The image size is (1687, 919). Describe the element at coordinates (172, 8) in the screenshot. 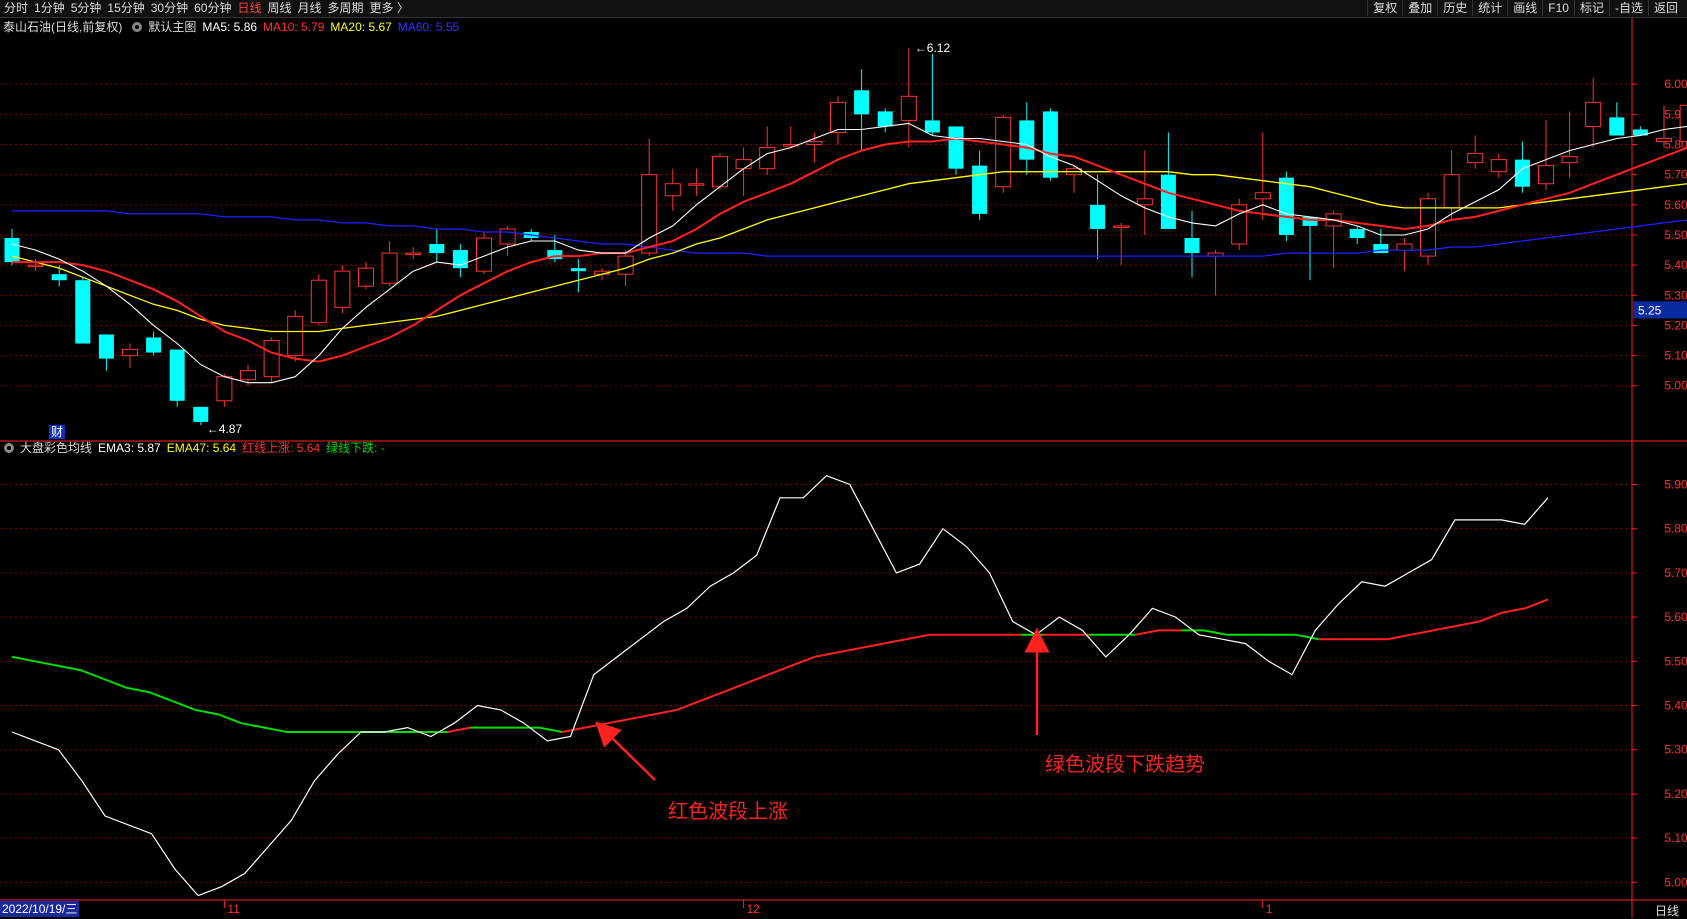

I see `period-tab-4: 30分钟` at that location.